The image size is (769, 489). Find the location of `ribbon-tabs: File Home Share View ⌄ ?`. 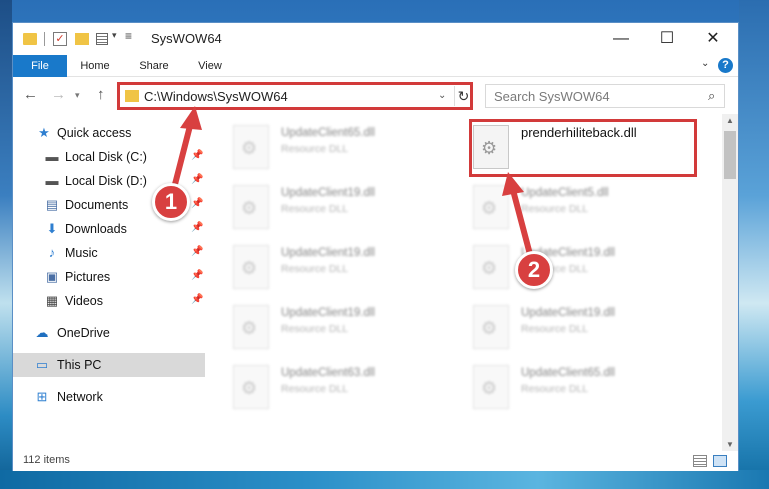

ribbon-tabs: File Home Share View ⌄ ? is located at coordinates (375, 66).